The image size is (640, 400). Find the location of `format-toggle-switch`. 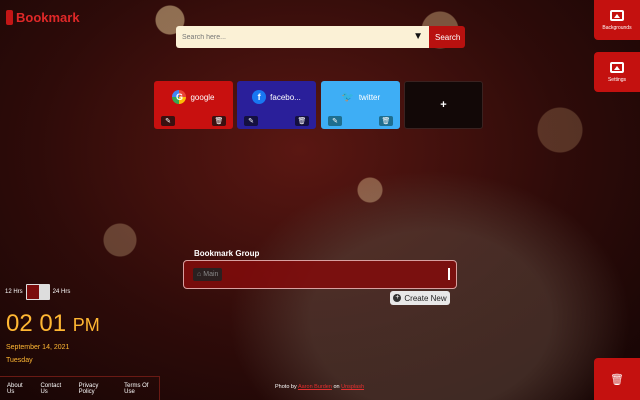

format-toggle-switch is located at coordinates (37, 292).